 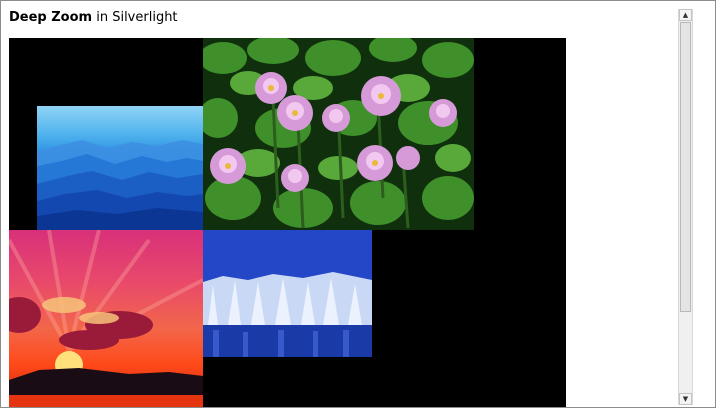 I want to click on frosted-forest-image, so click(x=287, y=293).